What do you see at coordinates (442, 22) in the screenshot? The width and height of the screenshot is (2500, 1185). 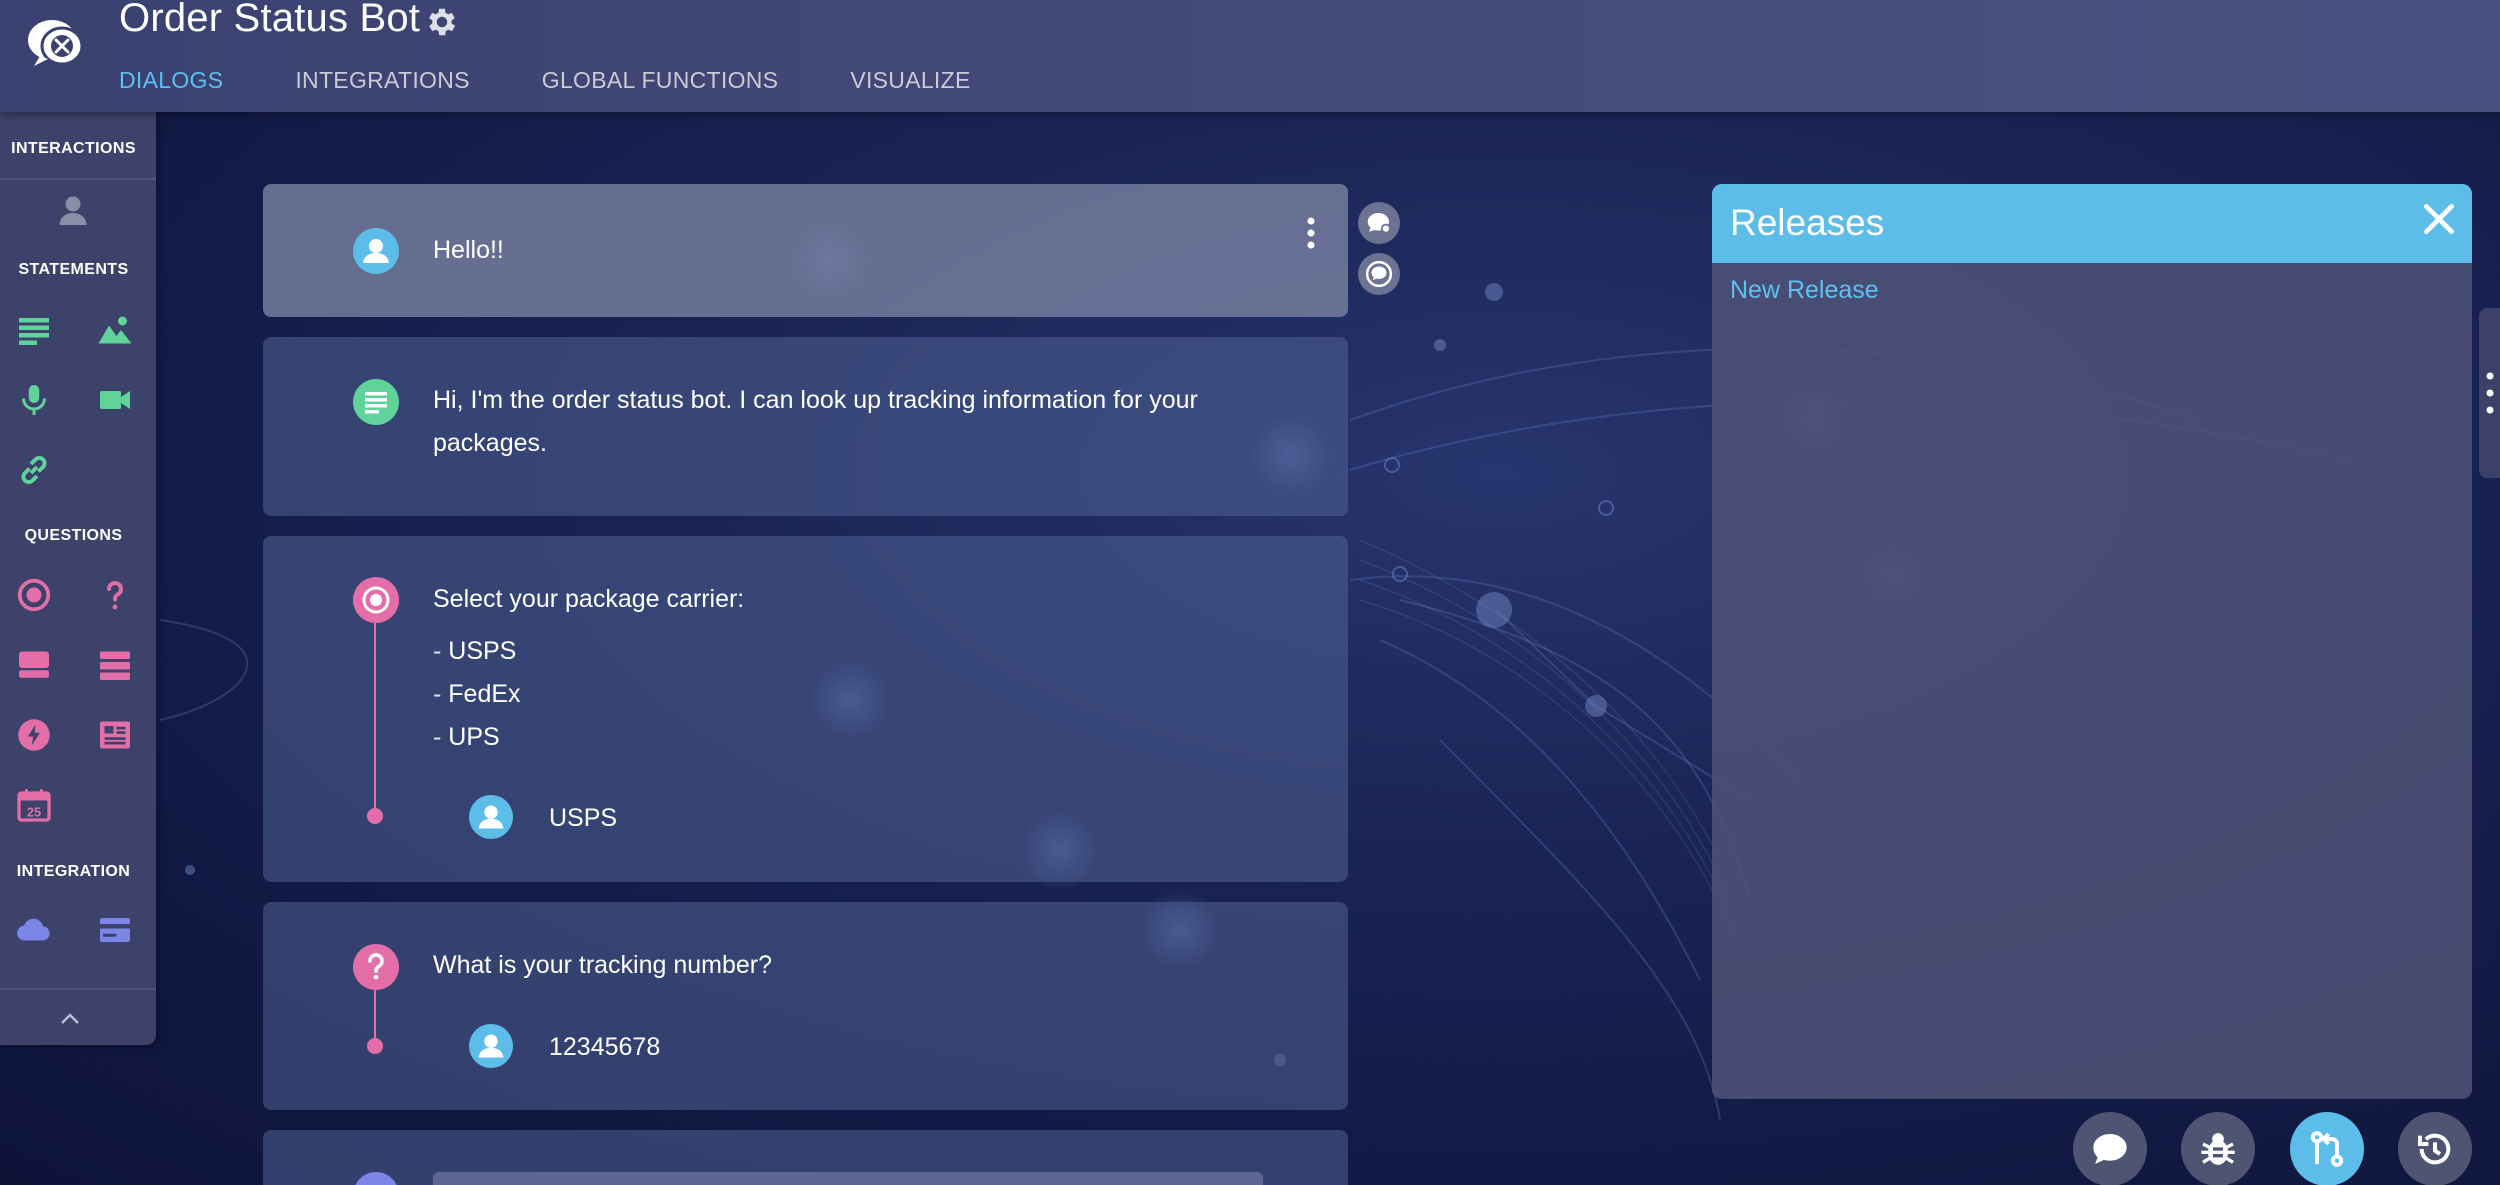 I see `settings-gear-icon` at bounding box center [442, 22].